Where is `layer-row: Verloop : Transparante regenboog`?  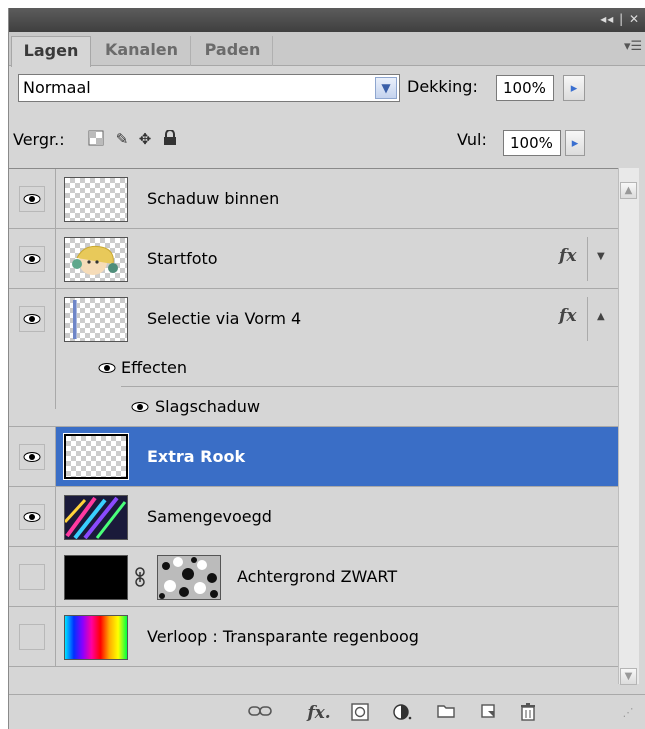 layer-row: Verloop : Transparante regenboog is located at coordinates (313, 637).